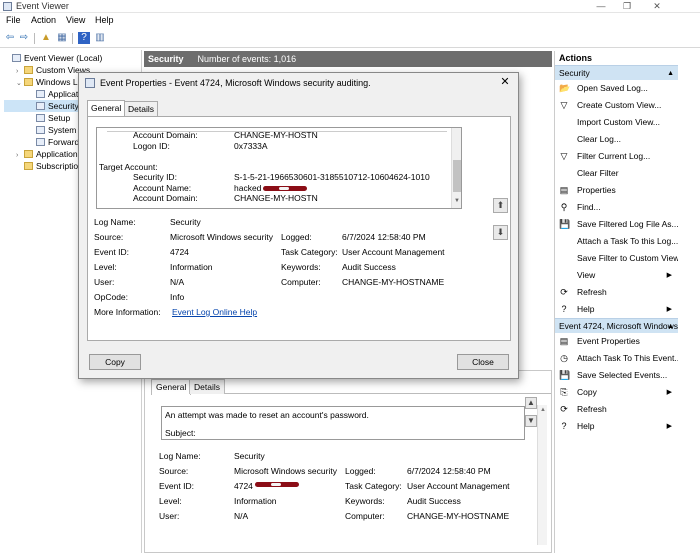 This screenshot has height=553, width=700. I want to click on field-label: User:, so click(104, 282).